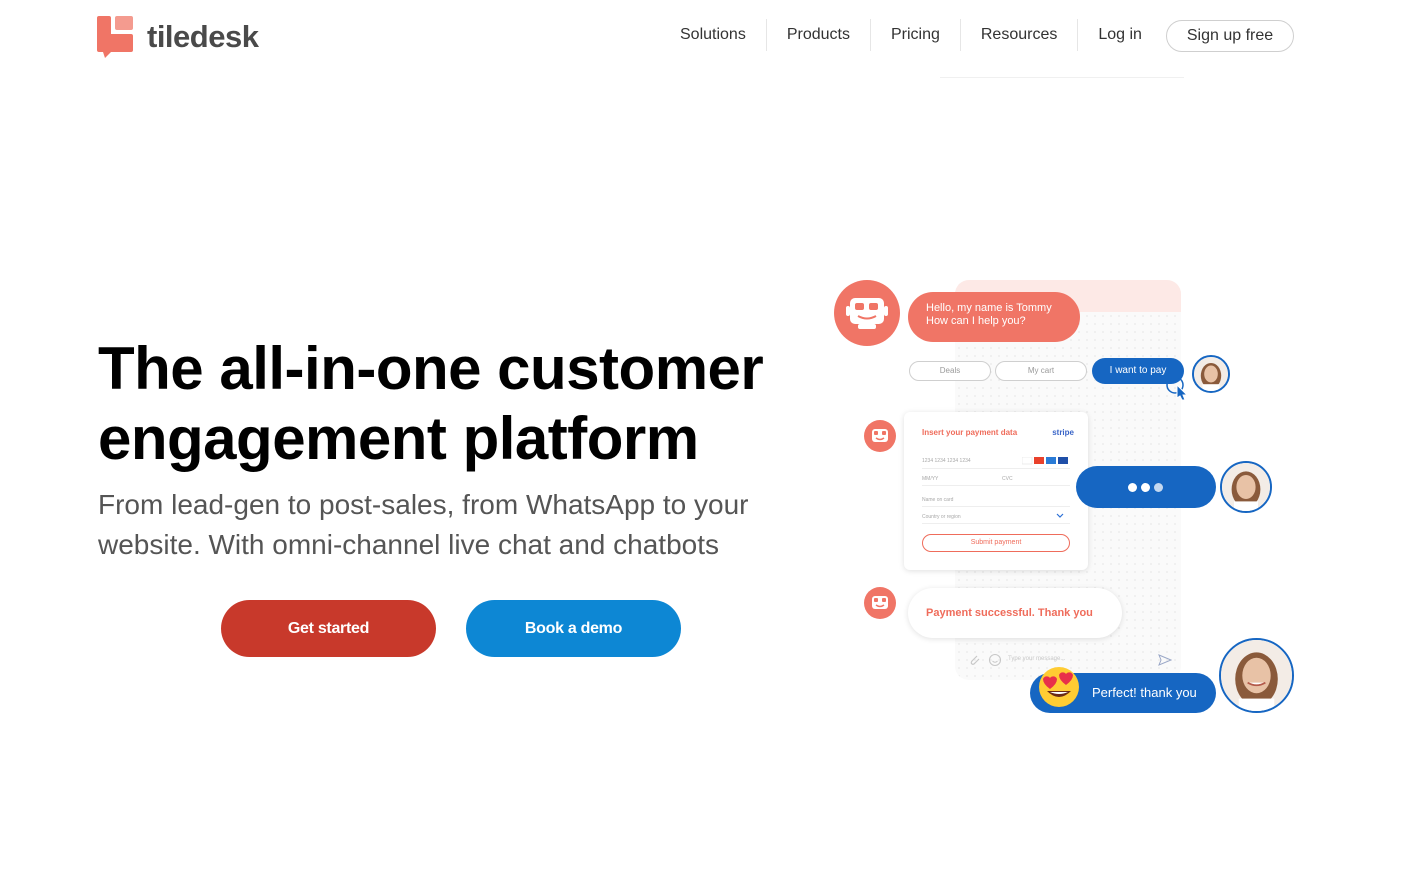  I want to click on stripe-logo: stripe, so click(1063, 432).